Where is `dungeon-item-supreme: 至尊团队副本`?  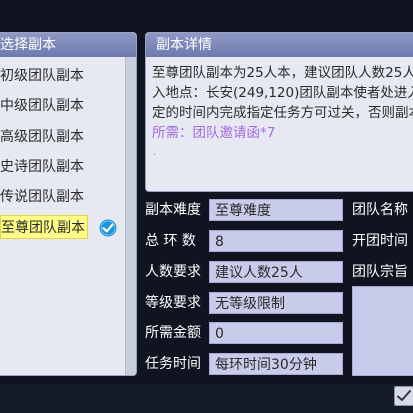 dungeon-item-supreme: 至尊团队副本 is located at coordinates (44, 227).